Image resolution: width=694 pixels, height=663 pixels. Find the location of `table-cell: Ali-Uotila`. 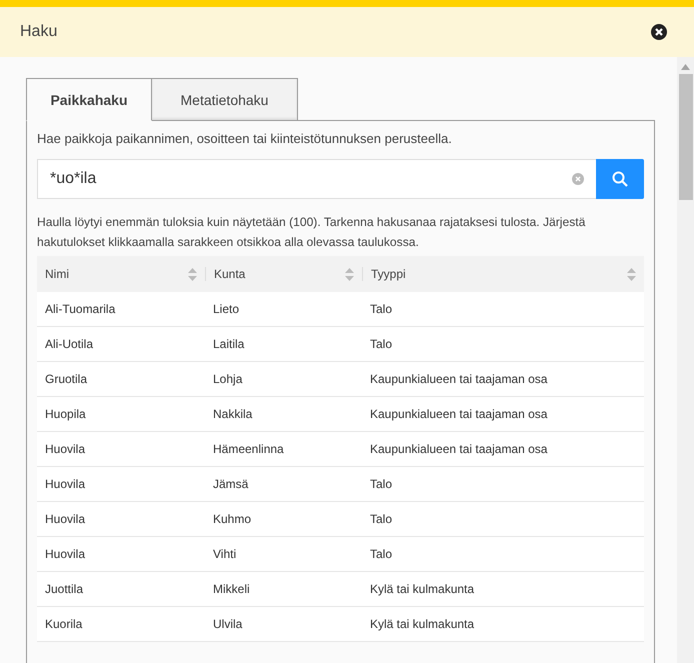

table-cell: Ali-Uotila is located at coordinates (121, 344).